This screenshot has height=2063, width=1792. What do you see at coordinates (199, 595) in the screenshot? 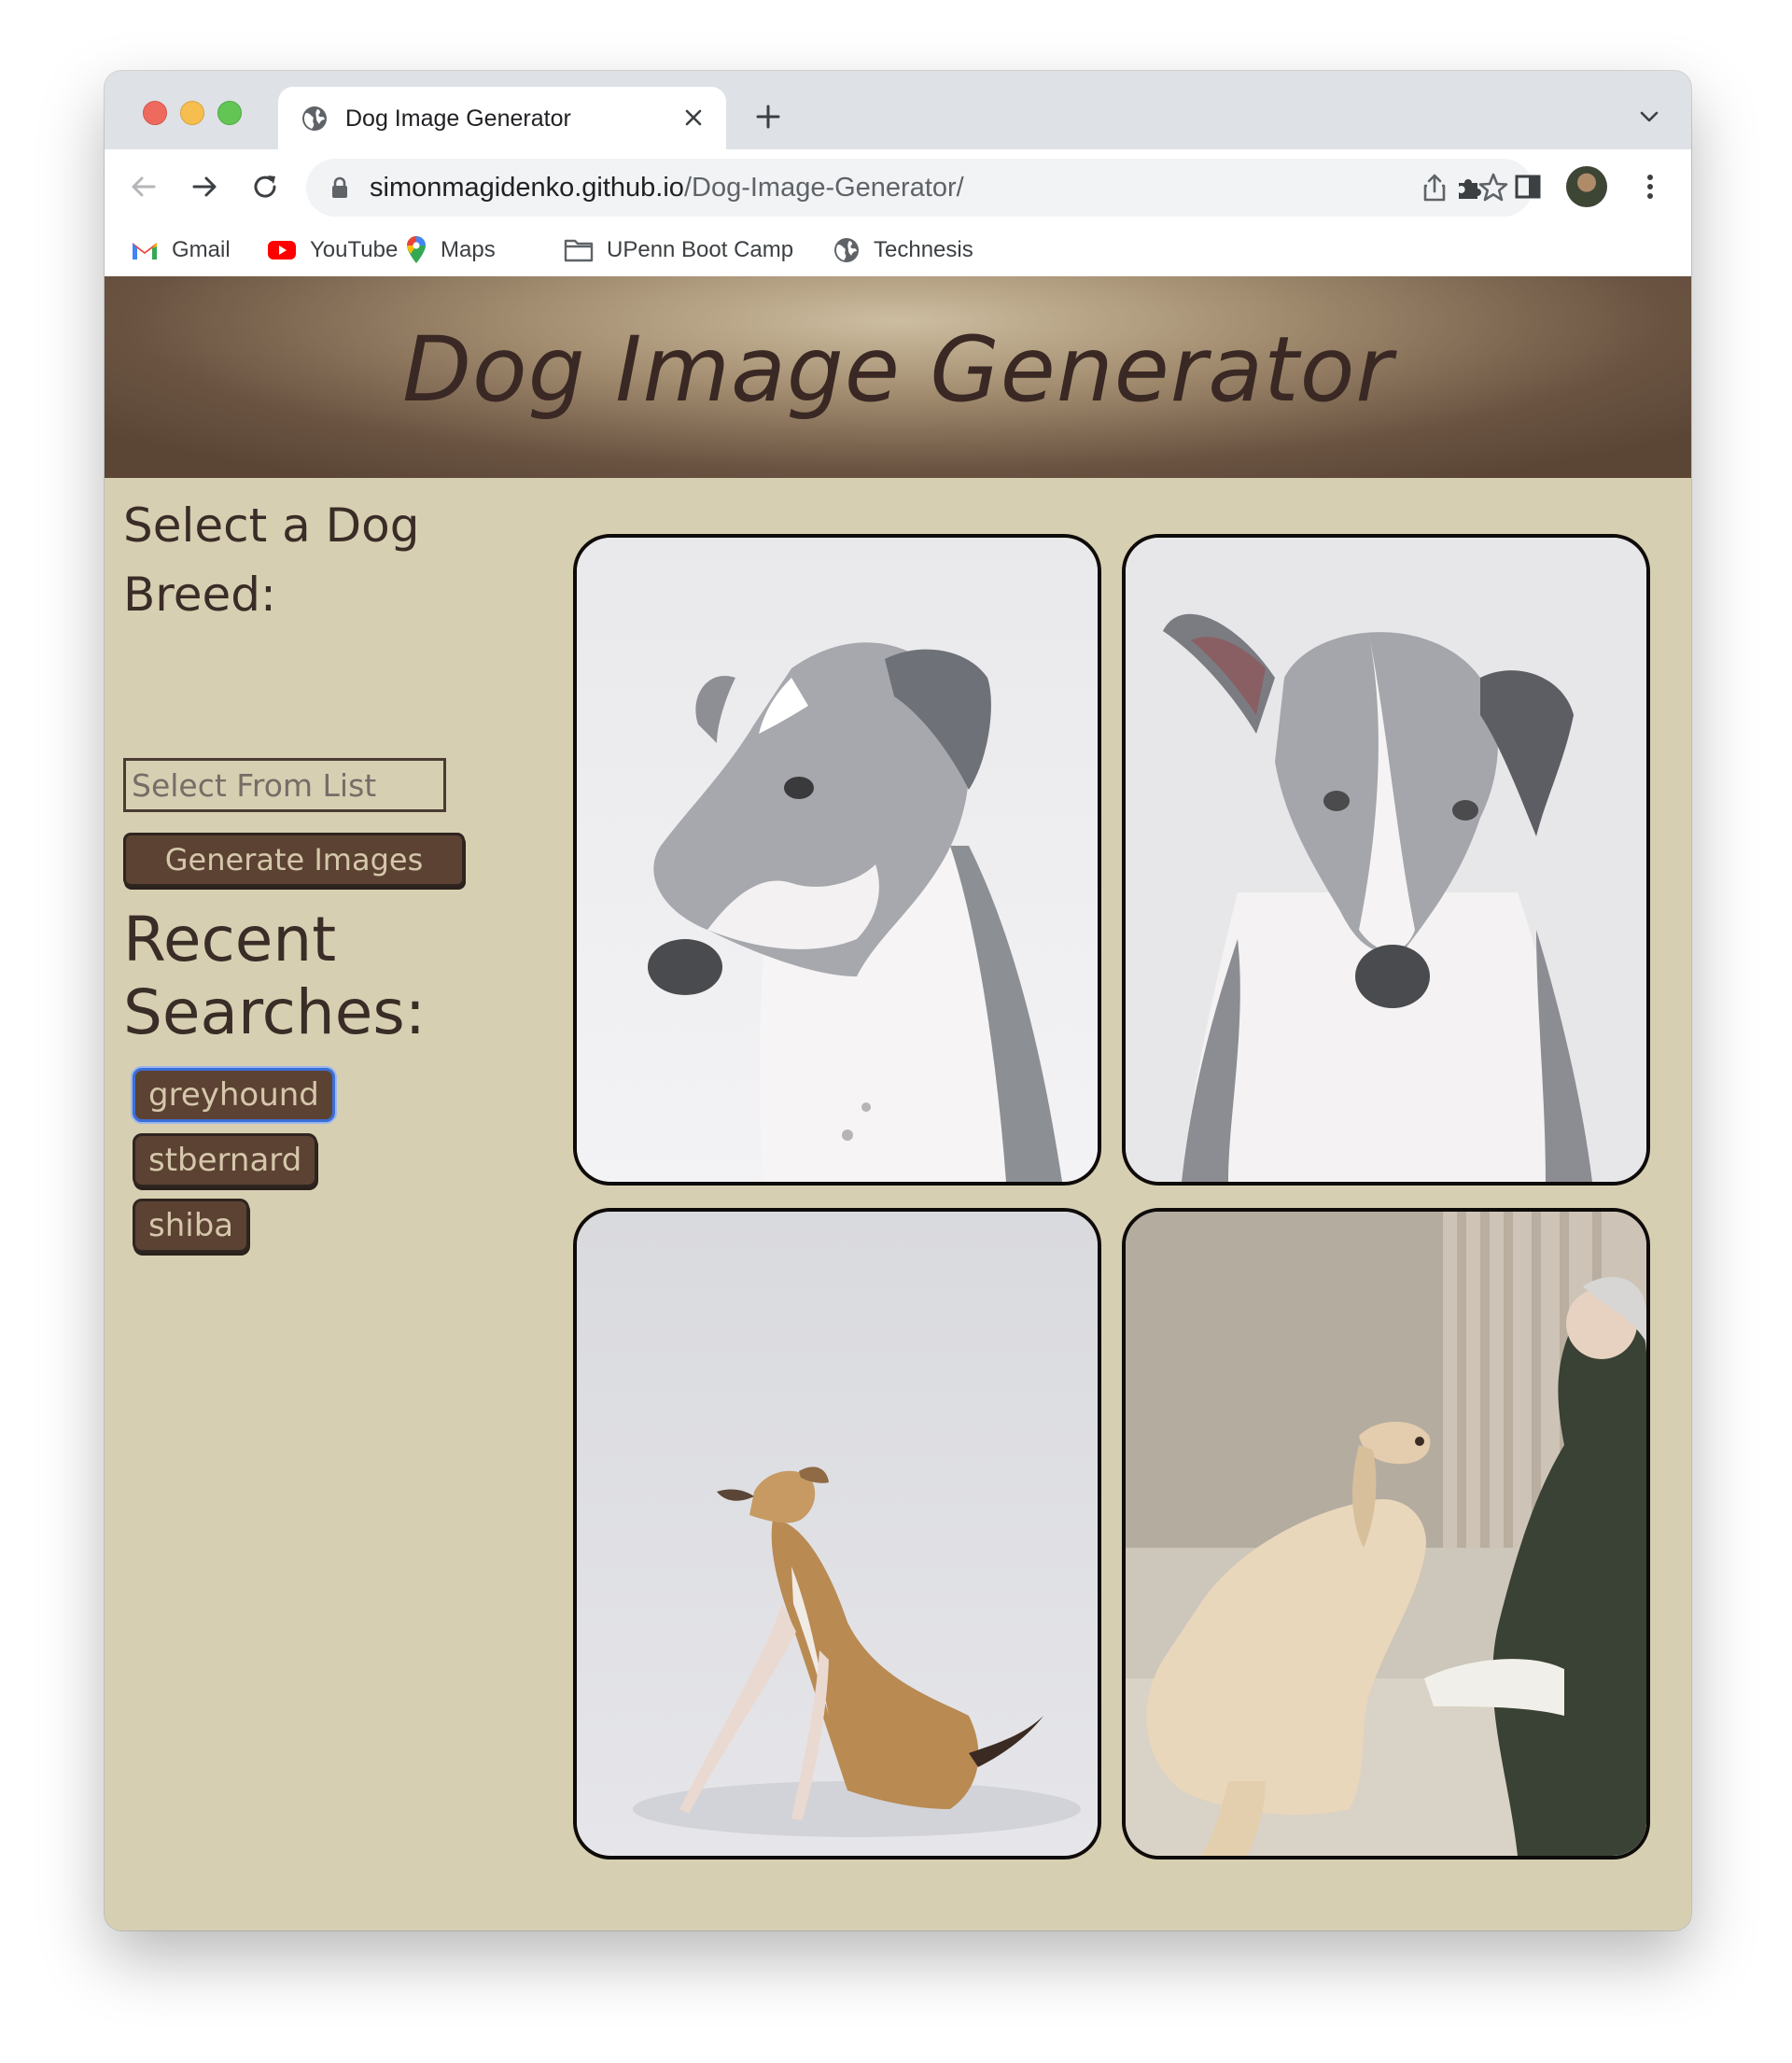
I see `select-breed-heading-line2: Breed:` at bounding box center [199, 595].